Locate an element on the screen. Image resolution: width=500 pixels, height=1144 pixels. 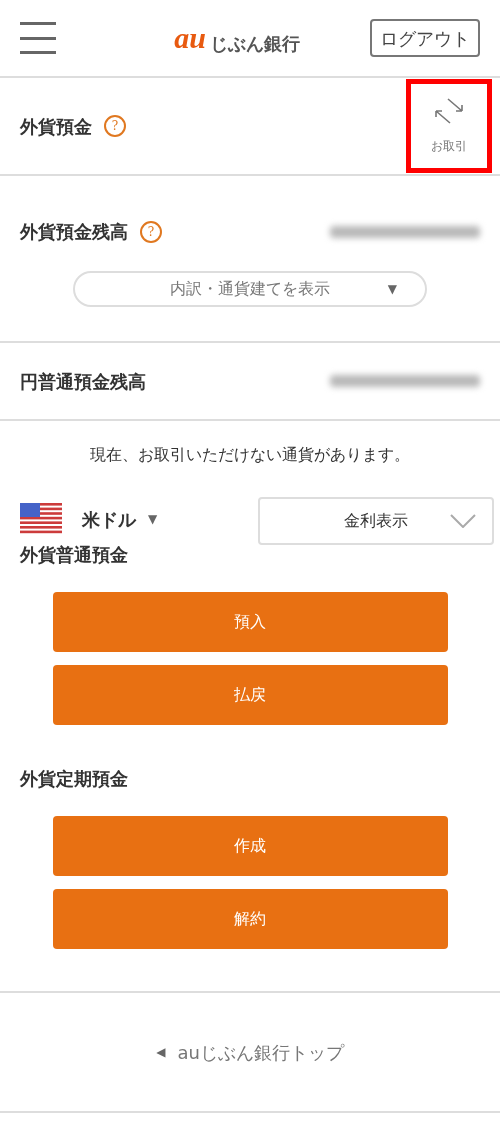
logo-mark: au is located at coordinates (190, 38).